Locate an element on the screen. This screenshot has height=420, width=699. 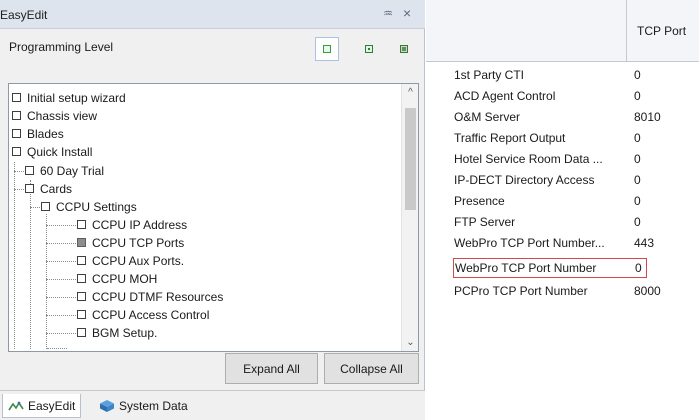
tree-item-partial is located at coordinates (57, 349).